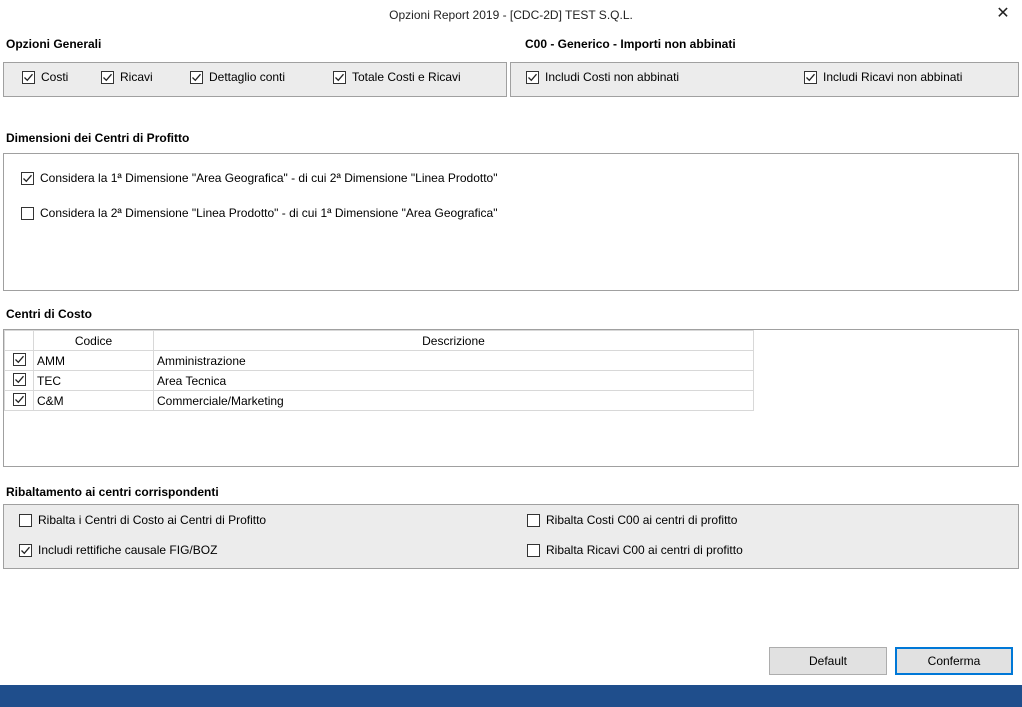 Image resolution: width=1022 pixels, height=707 pixels. I want to click on section-title-dimensioni: Dimensioni dei Centri di Profitto, so click(98, 138).